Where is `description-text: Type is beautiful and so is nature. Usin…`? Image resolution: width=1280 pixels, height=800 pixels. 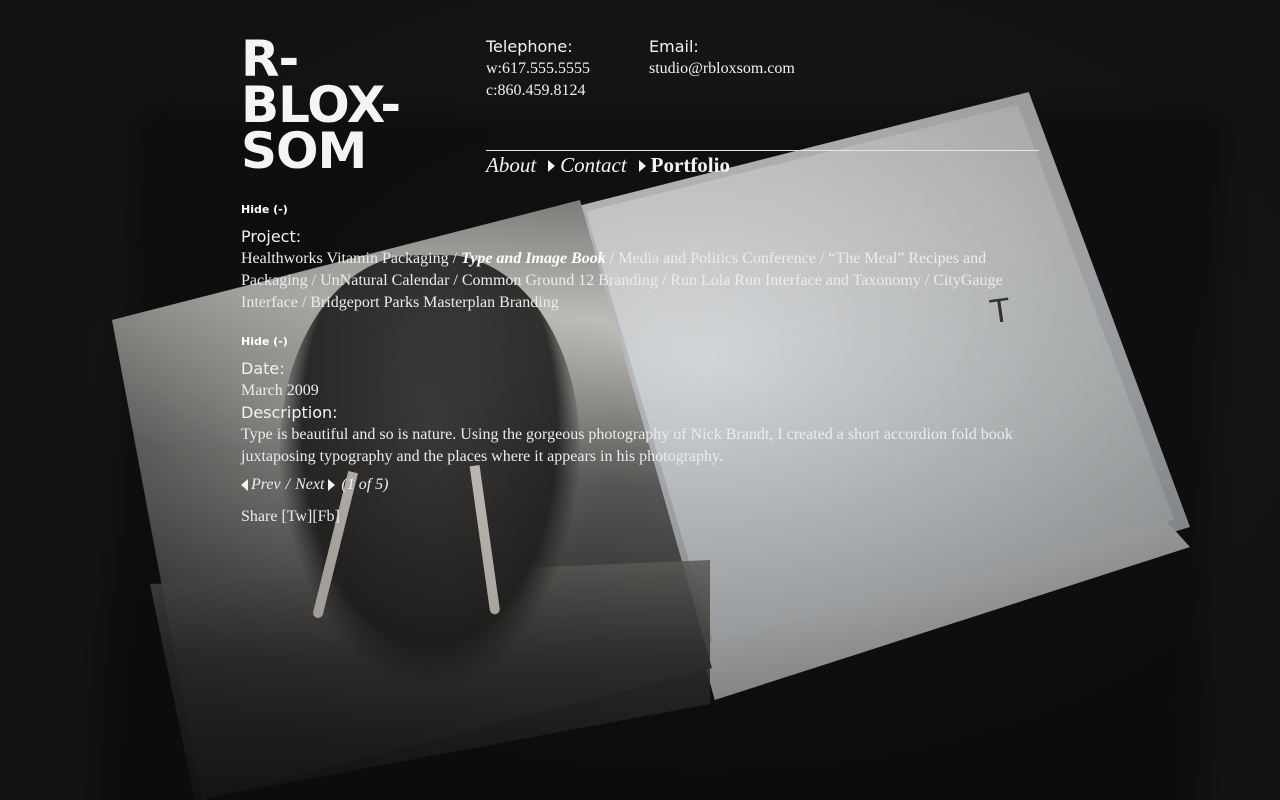 description-text: Type is beautiful and so is nature. Usin… is located at coordinates (627, 445).